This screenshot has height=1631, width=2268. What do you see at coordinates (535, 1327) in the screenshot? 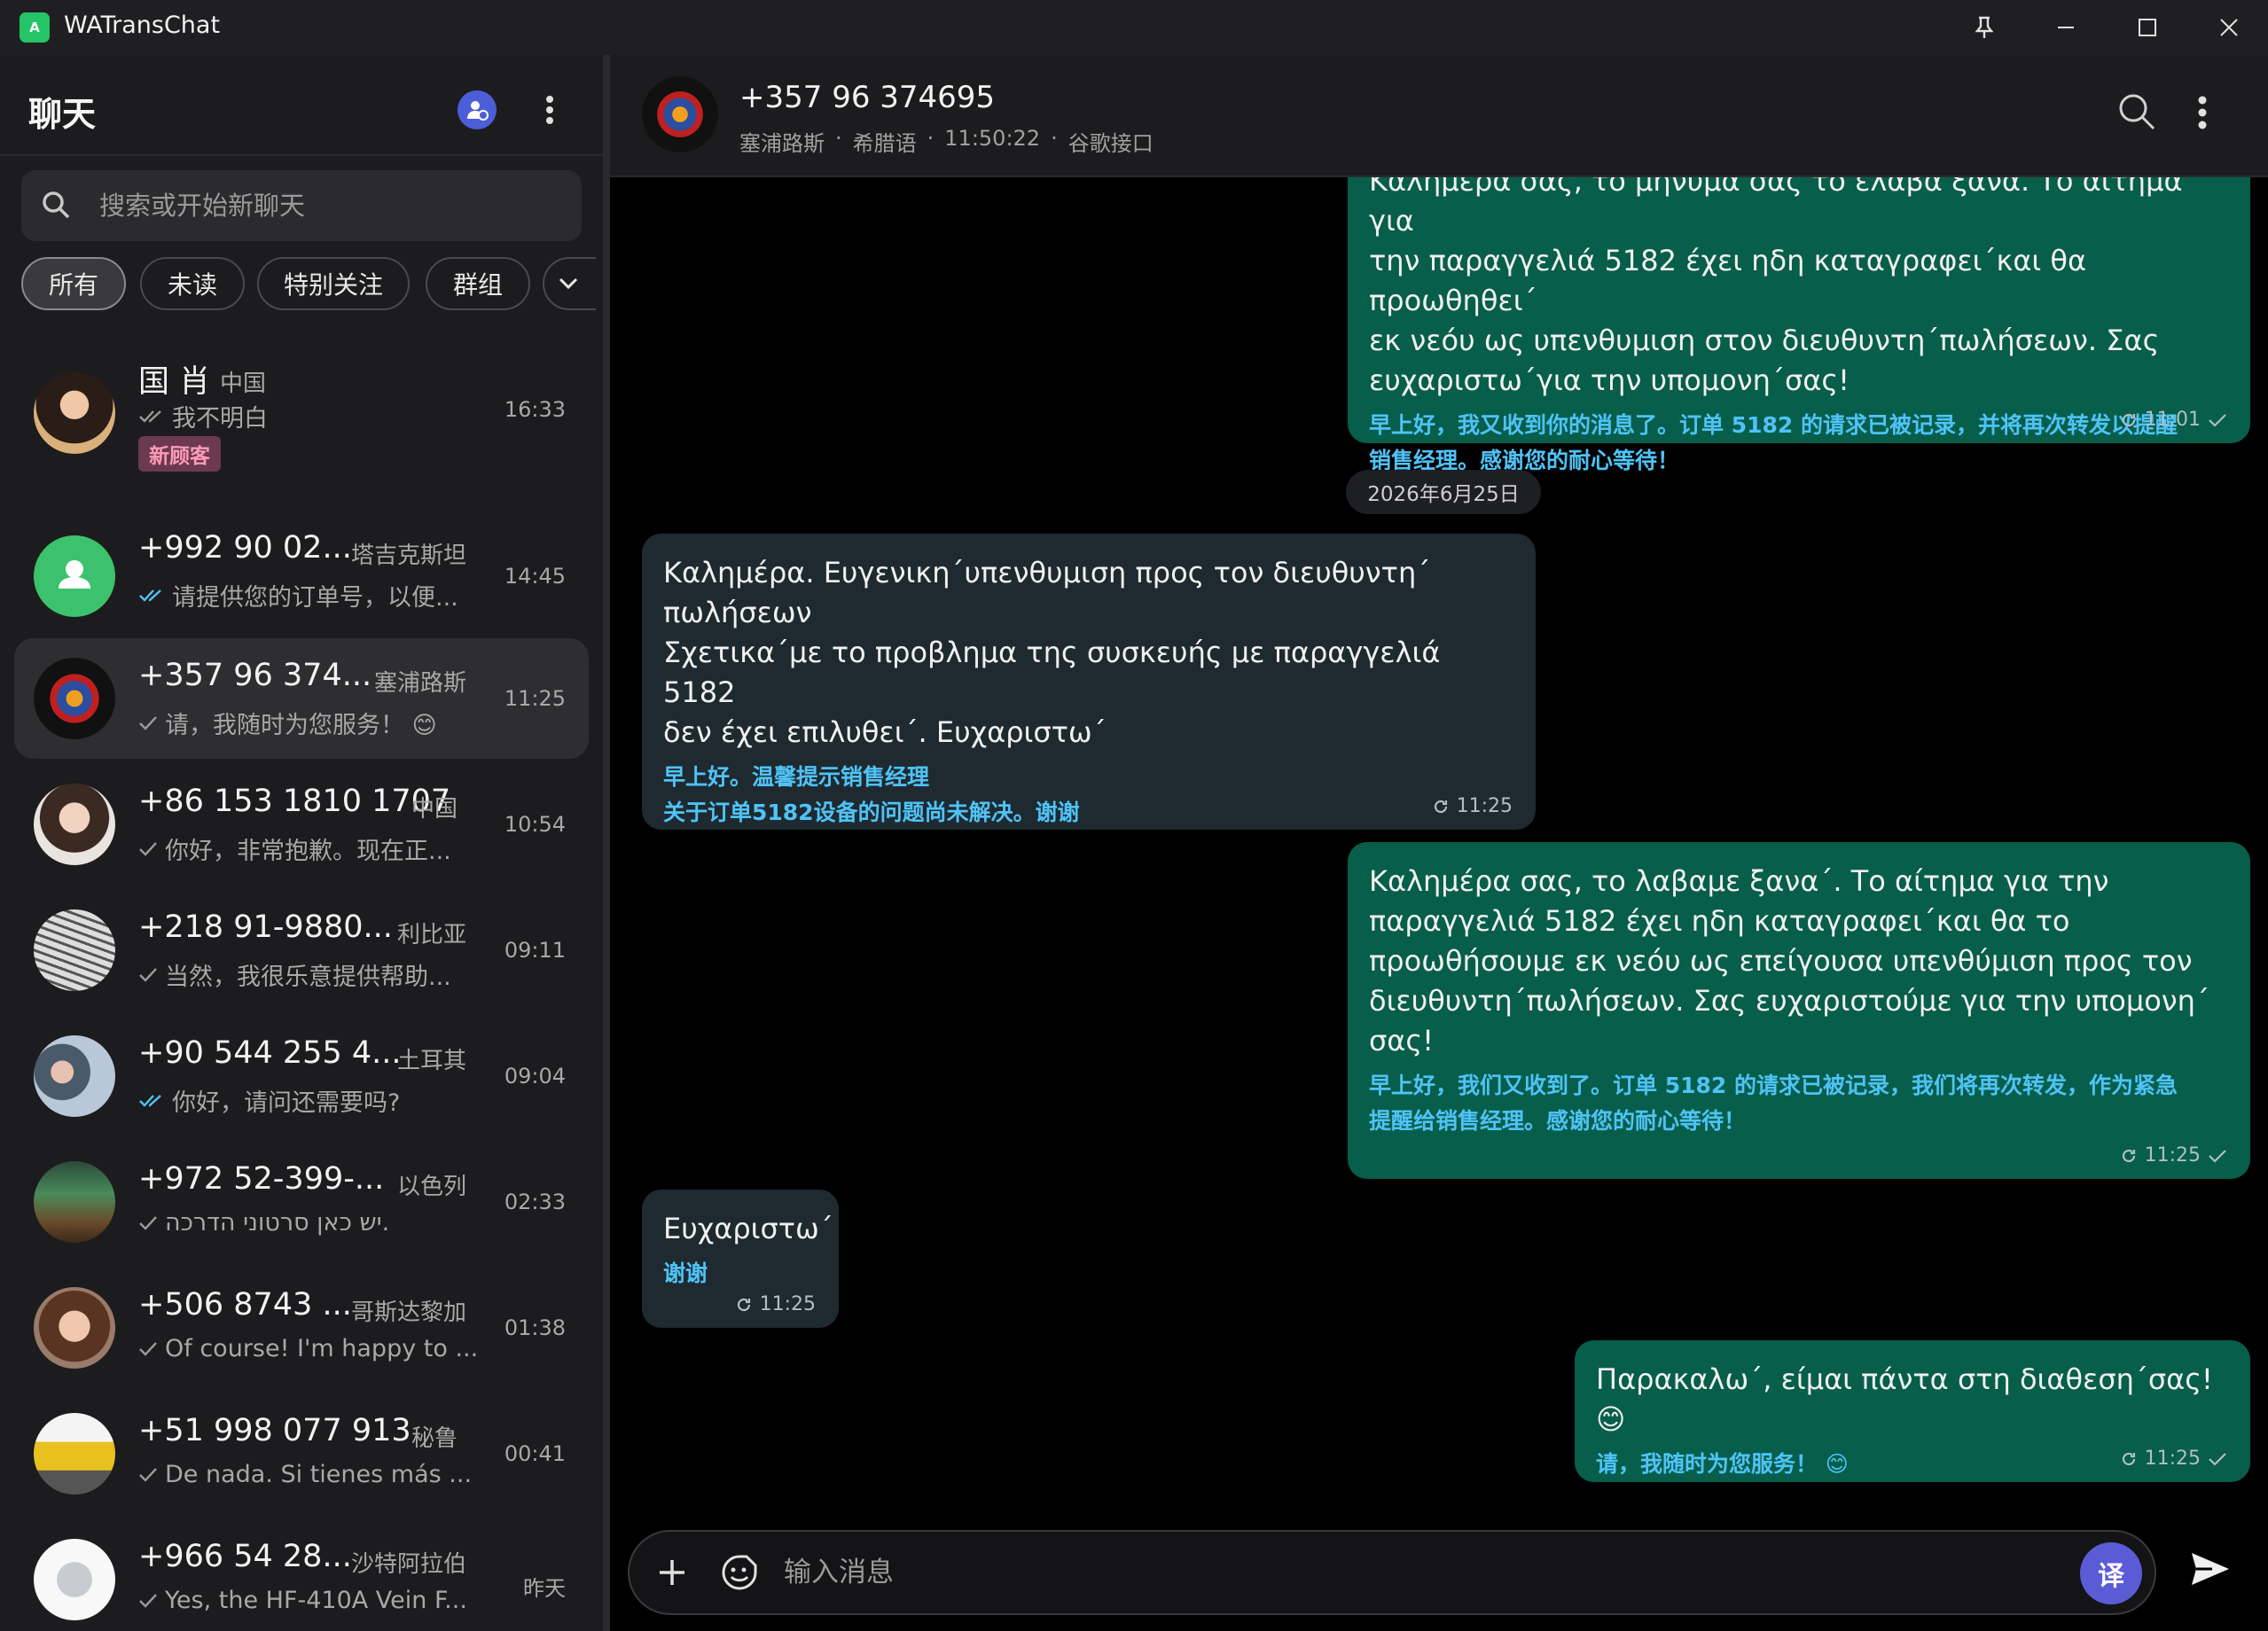
I see `chat-time: 01:38` at bounding box center [535, 1327].